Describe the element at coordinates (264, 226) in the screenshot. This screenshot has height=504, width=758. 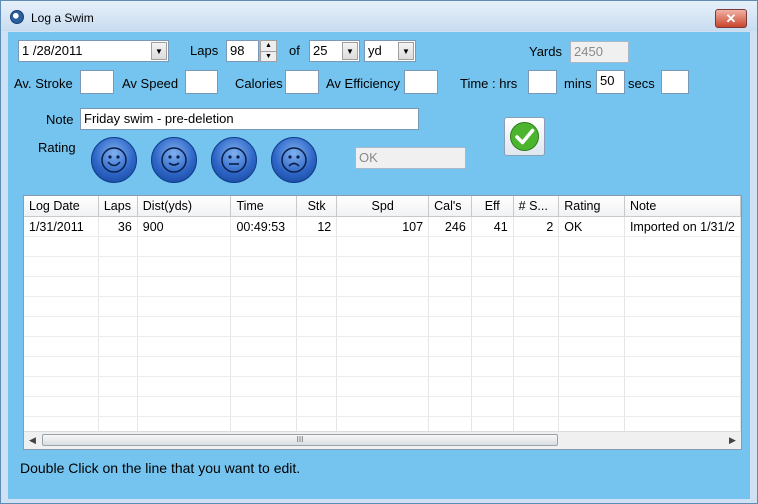
I see `cell-time: 00:49:53` at that location.